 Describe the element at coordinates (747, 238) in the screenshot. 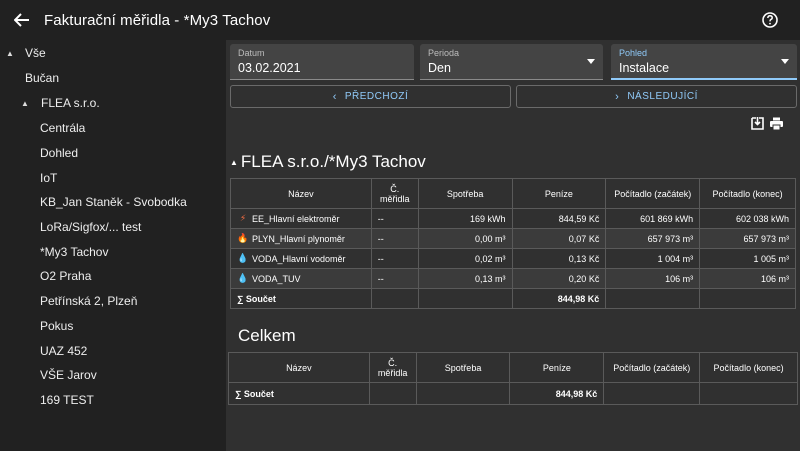

I see `counter-end-cell: 657 973 m³` at that location.